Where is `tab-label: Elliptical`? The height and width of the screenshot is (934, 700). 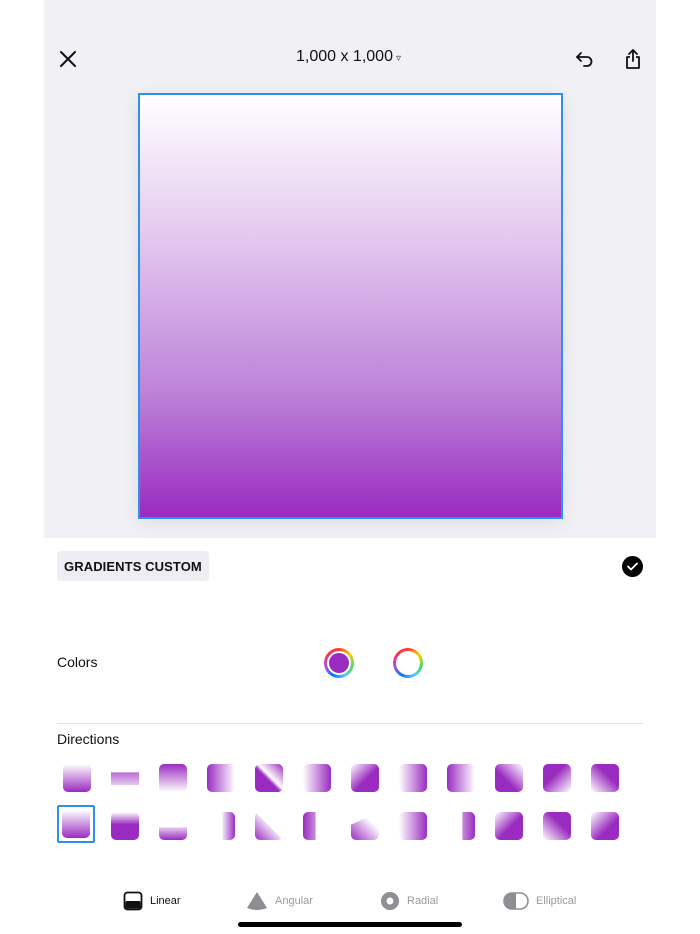
tab-label: Elliptical is located at coordinates (556, 901).